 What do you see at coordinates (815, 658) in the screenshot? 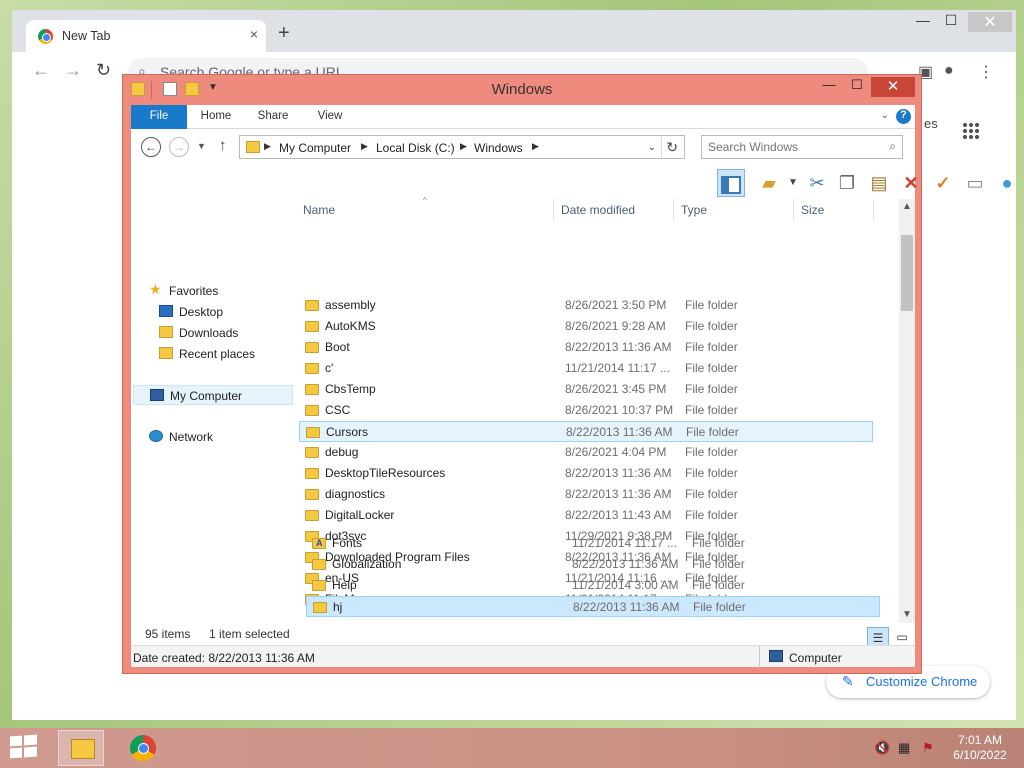
I see `location-label: Computer` at bounding box center [815, 658].